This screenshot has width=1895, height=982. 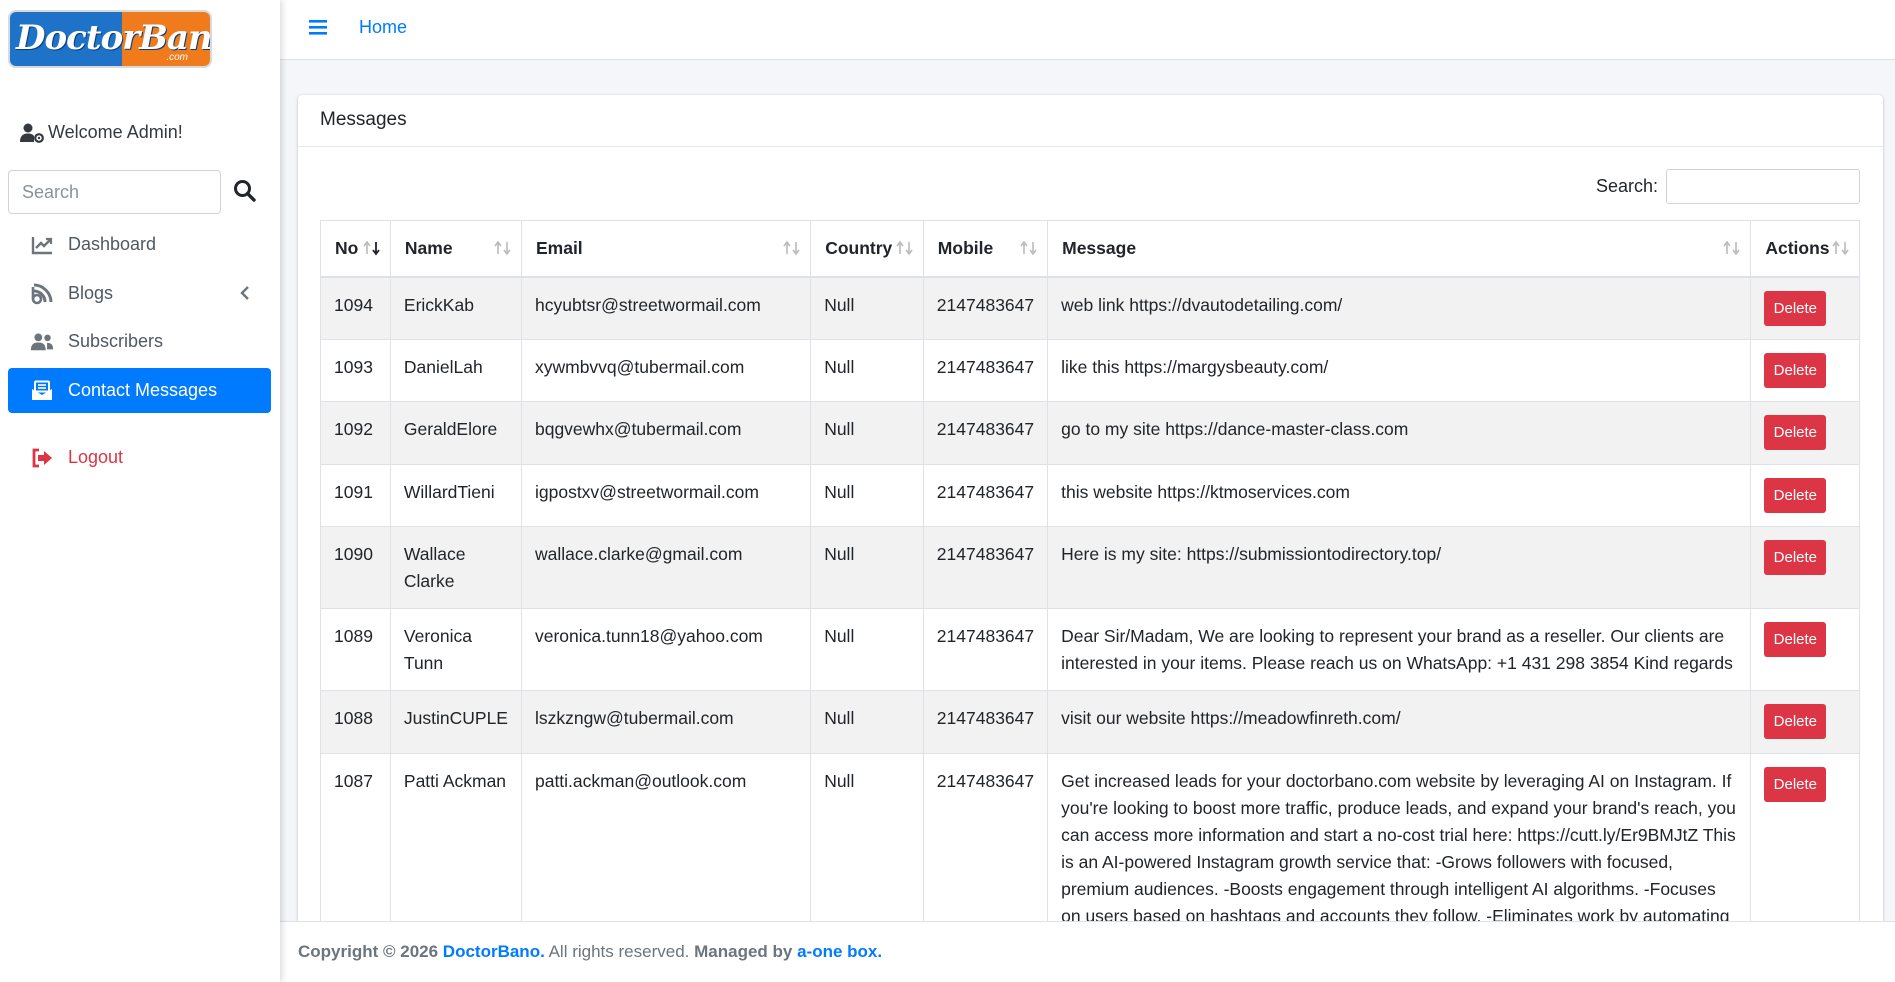 What do you see at coordinates (455, 249) in the screenshot?
I see `column-header-name: Name` at bounding box center [455, 249].